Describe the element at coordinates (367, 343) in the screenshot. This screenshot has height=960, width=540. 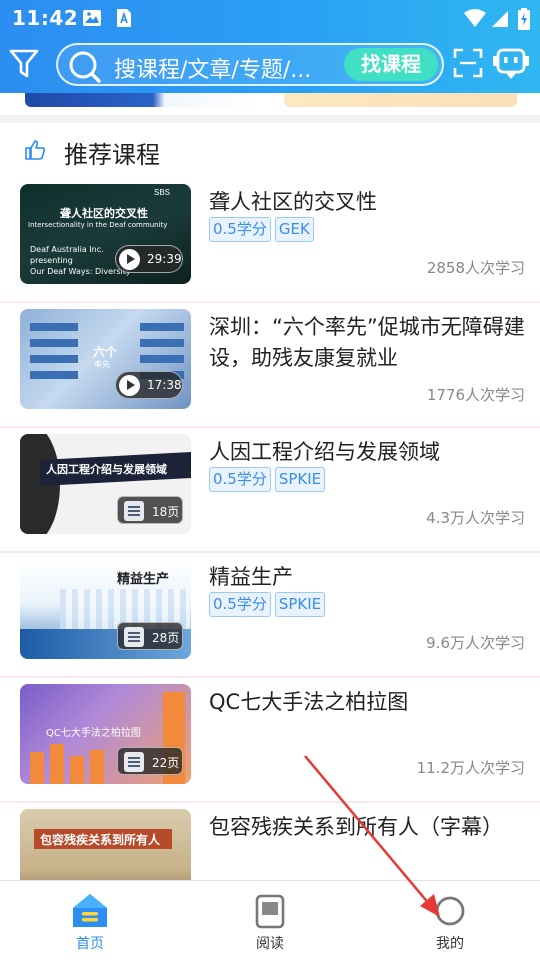
I see `course-title: 深圳：“六个率先”促城市无障碍建设，助残友康复就业` at that location.